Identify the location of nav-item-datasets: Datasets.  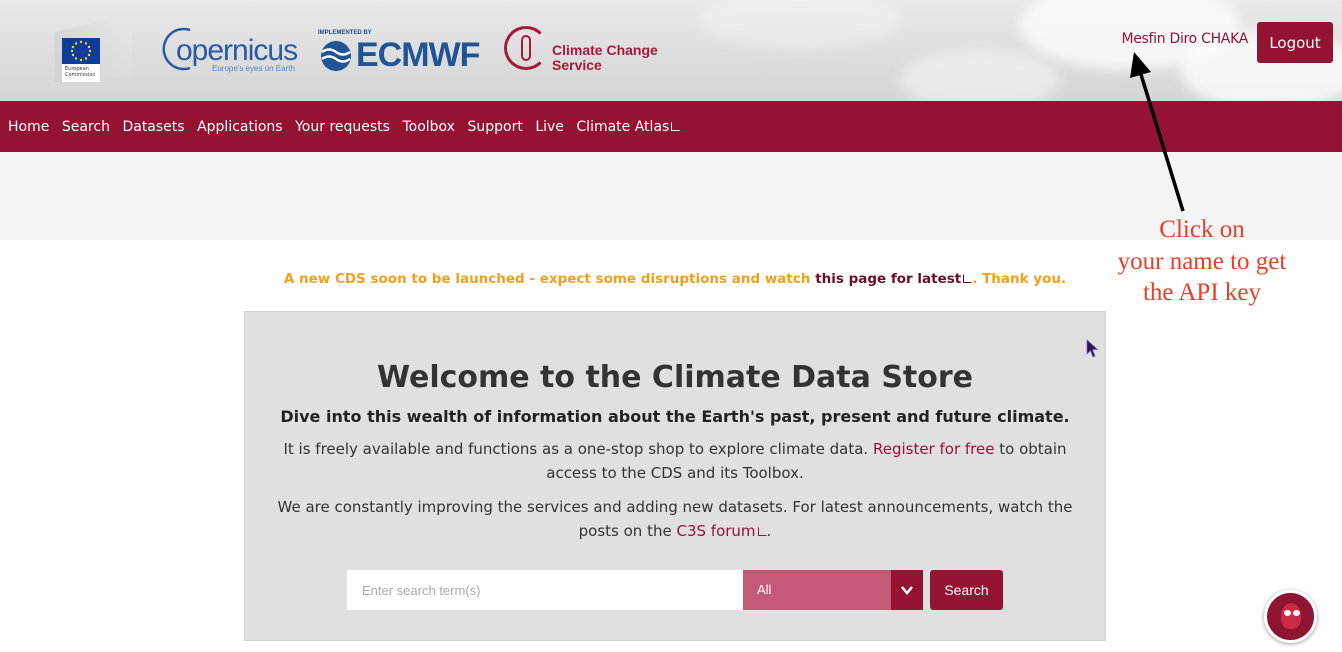
(153, 127).